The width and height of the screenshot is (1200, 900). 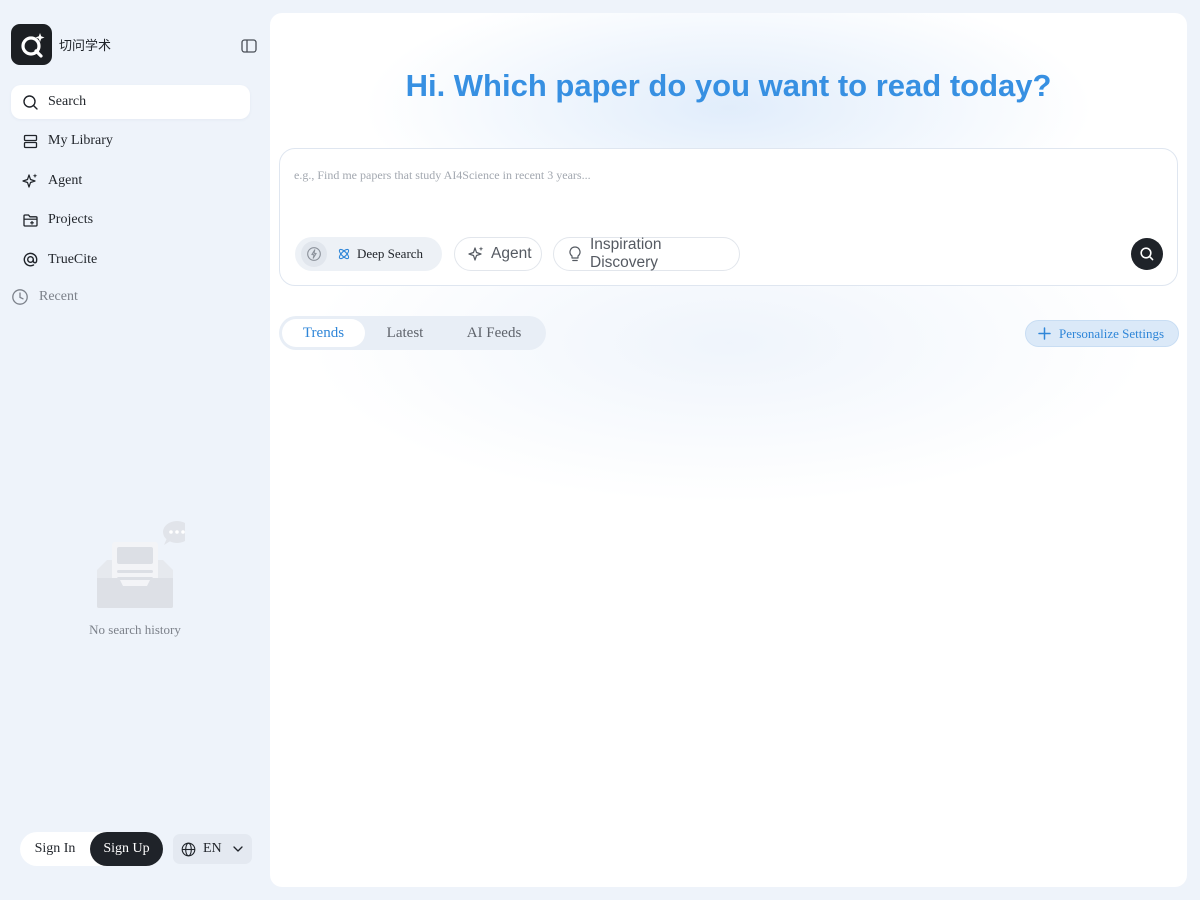 I want to click on search-box: Deep Search Agent Inspiration Discovery, so click(x=728, y=217).